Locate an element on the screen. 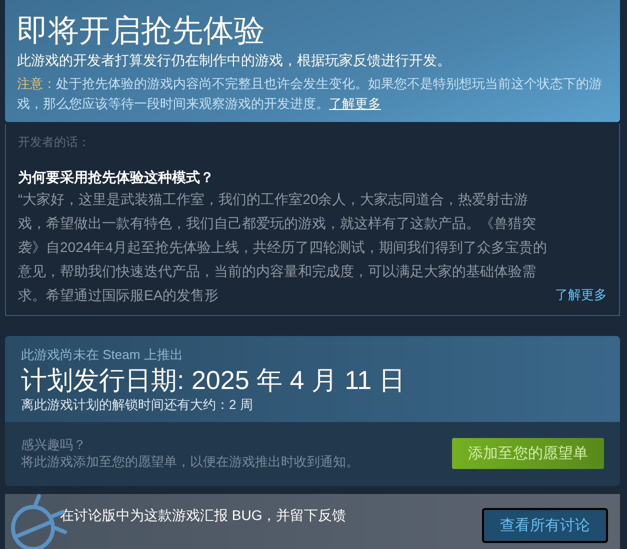 The width and height of the screenshot is (627, 549). add-to-wishlist-button: 添加至您的愿望单 is located at coordinates (528, 453).